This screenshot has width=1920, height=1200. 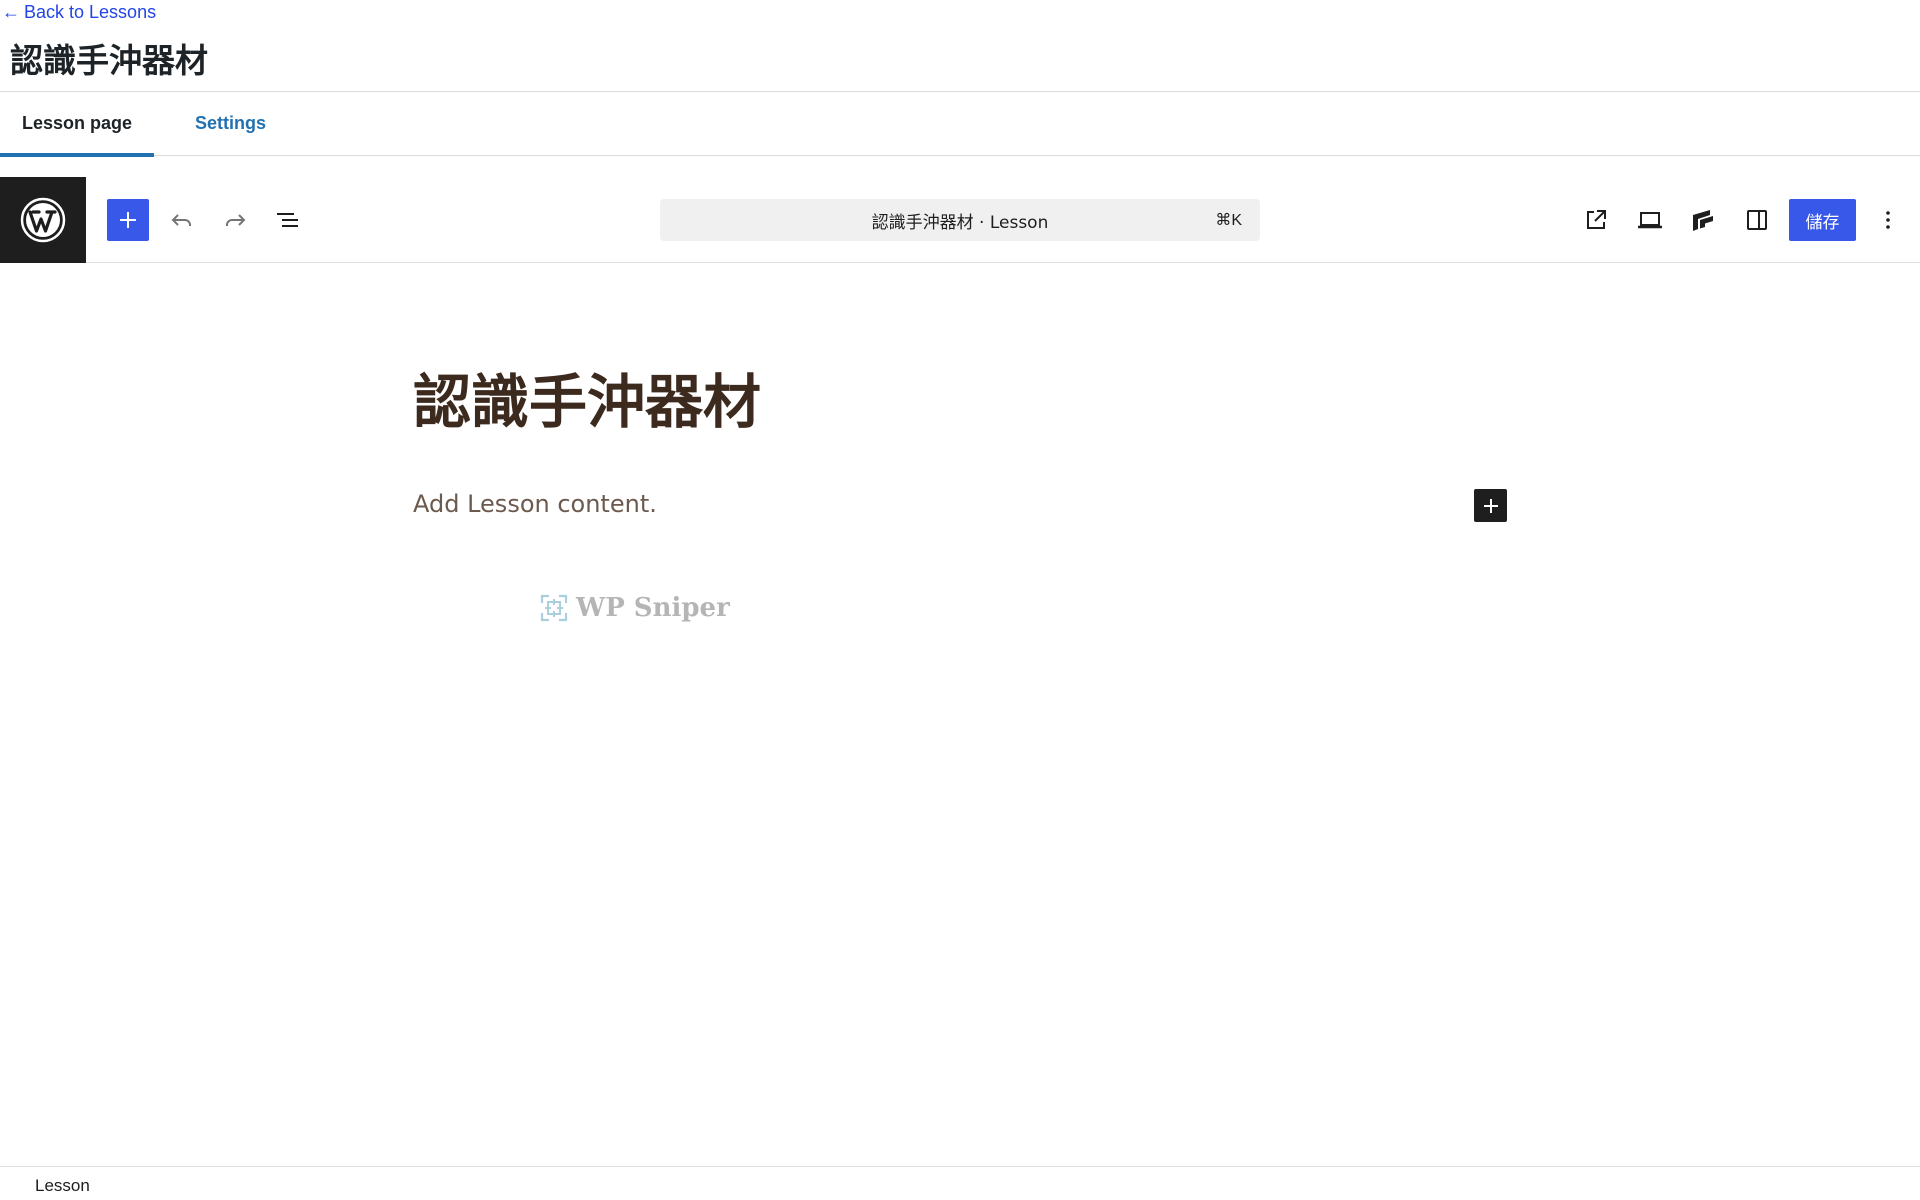 I want to click on settings-sidebar-toggle, so click(x=1757, y=220).